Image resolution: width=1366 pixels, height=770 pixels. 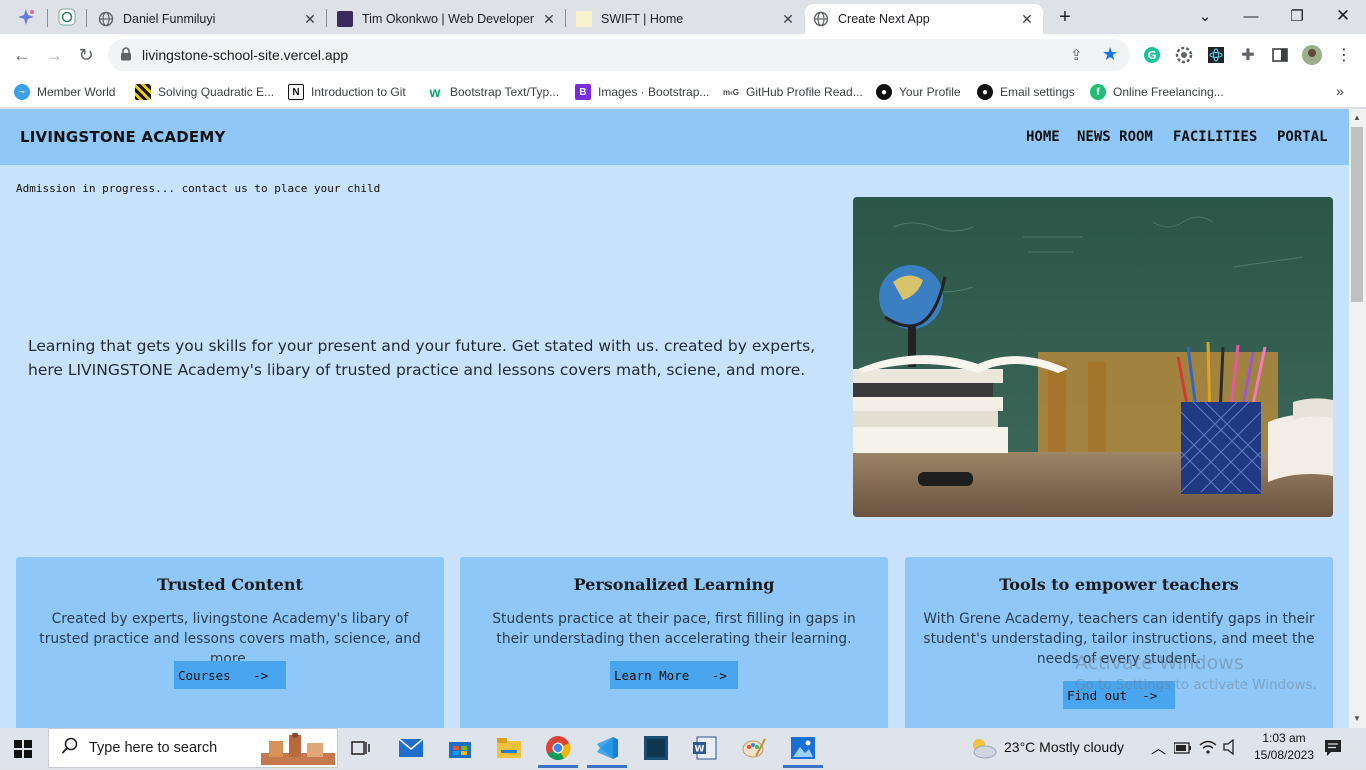 What do you see at coordinates (1159, 663) in the screenshot?
I see `activate-windows-title: Activate Windows` at bounding box center [1159, 663].